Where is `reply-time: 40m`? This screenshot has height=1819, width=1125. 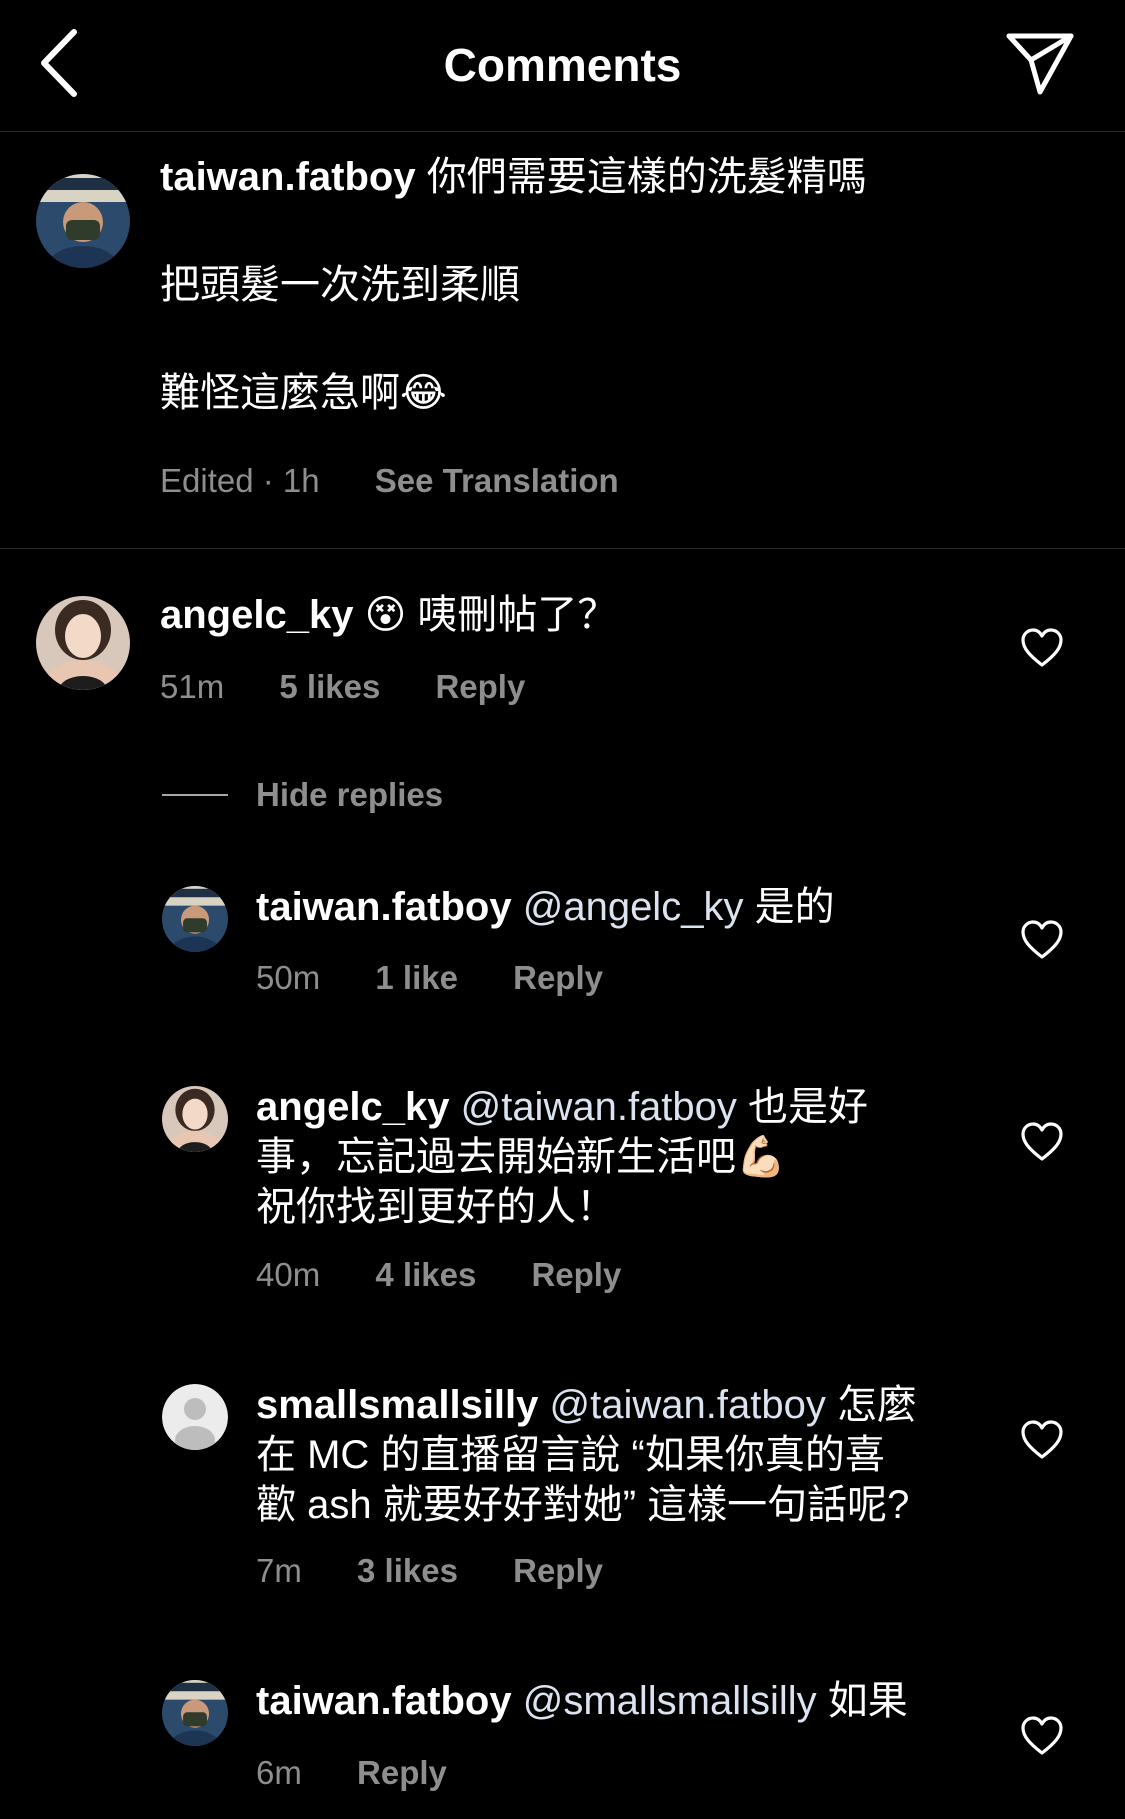 reply-time: 40m is located at coordinates (288, 1274).